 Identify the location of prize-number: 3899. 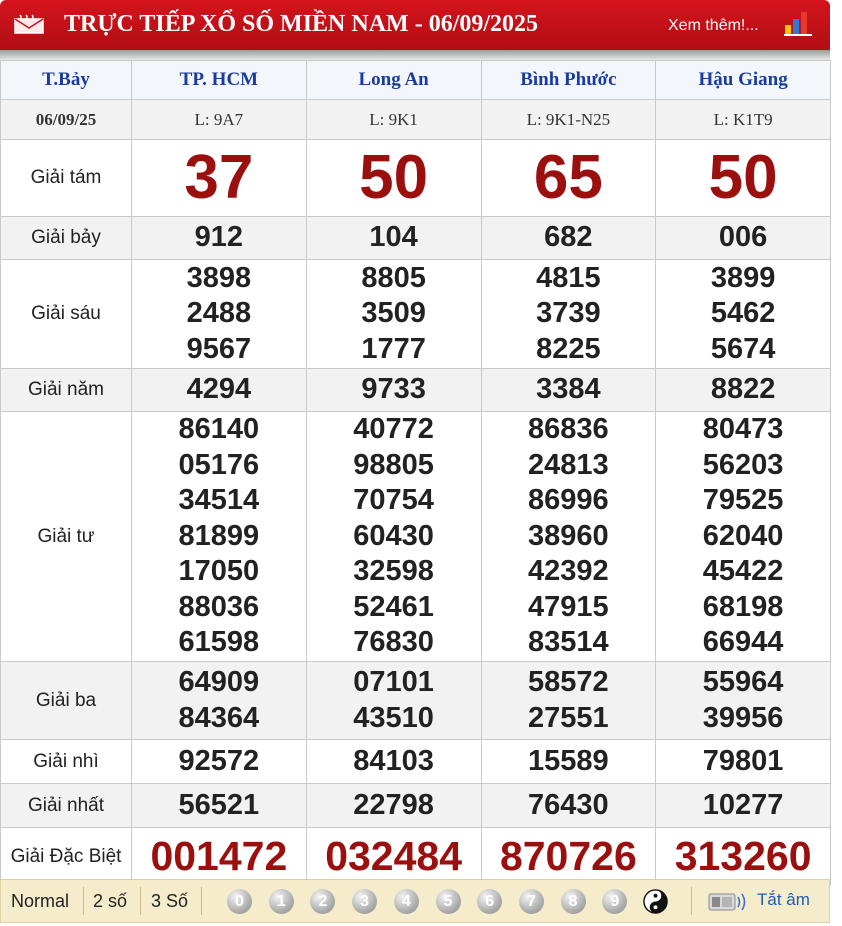
(743, 277).